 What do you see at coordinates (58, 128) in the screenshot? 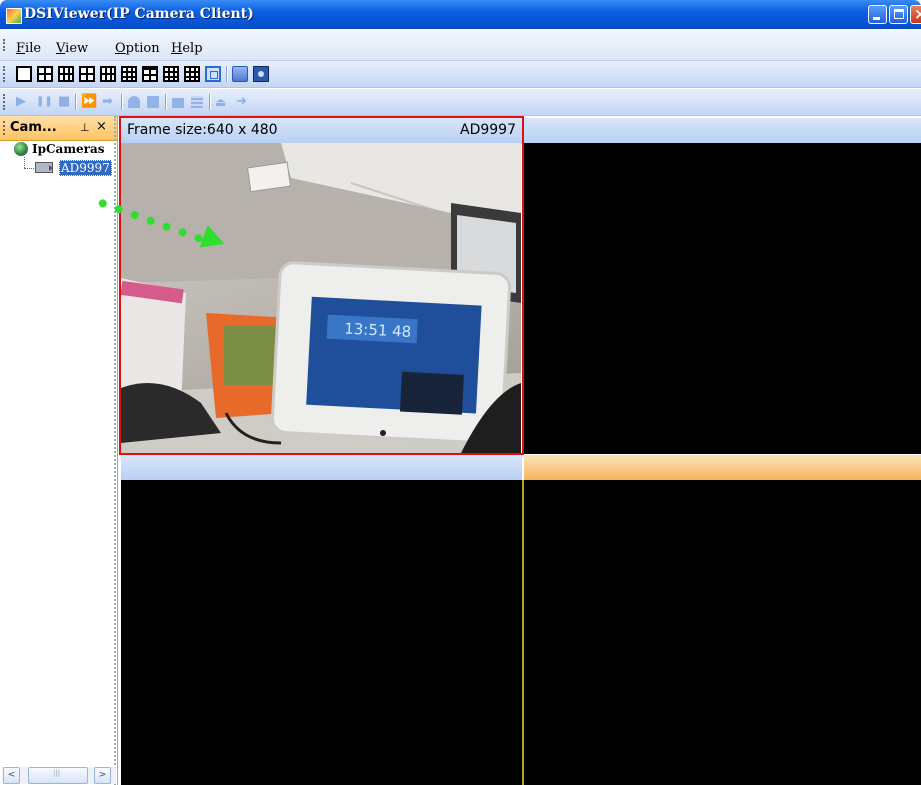
I see `dock-header: Cam... ⊥ ×` at bounding box center [58, 128].